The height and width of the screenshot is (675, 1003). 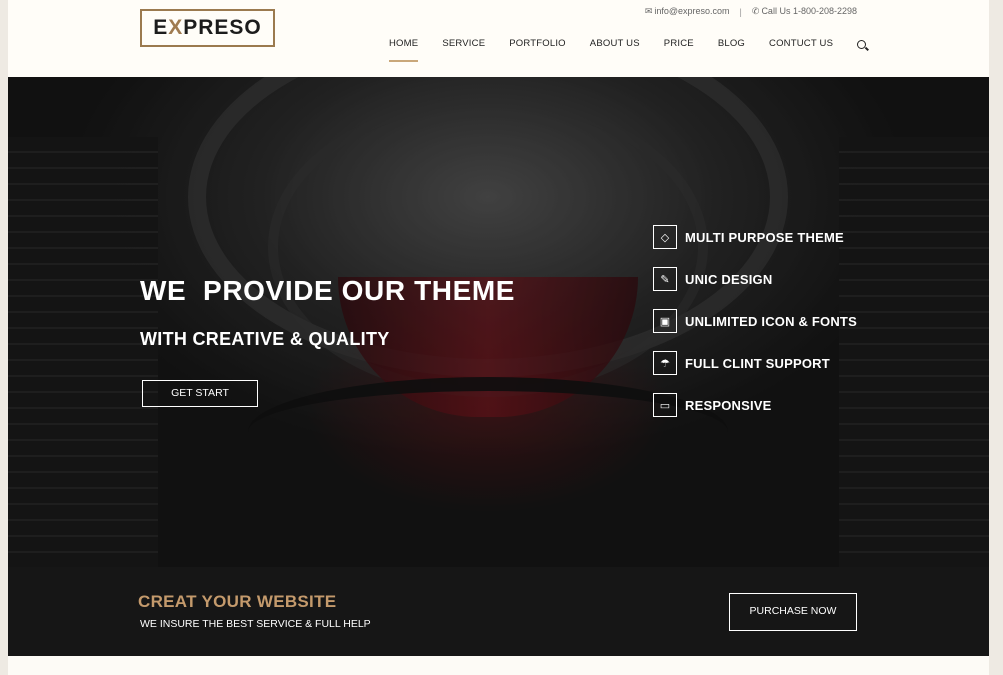 I want to click on feature-item: ▣ UNLIMITED ICON & FONTS, so click(x=755, y=321).